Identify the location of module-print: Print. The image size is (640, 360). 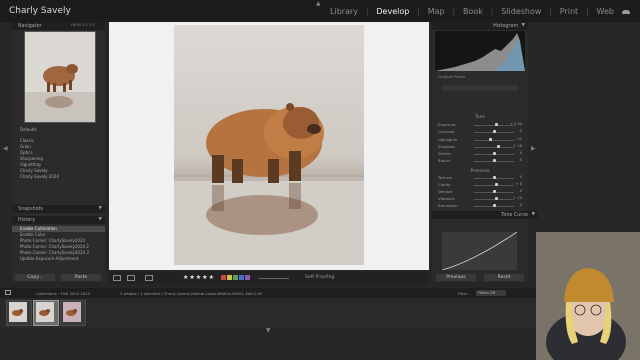
(569, 11).